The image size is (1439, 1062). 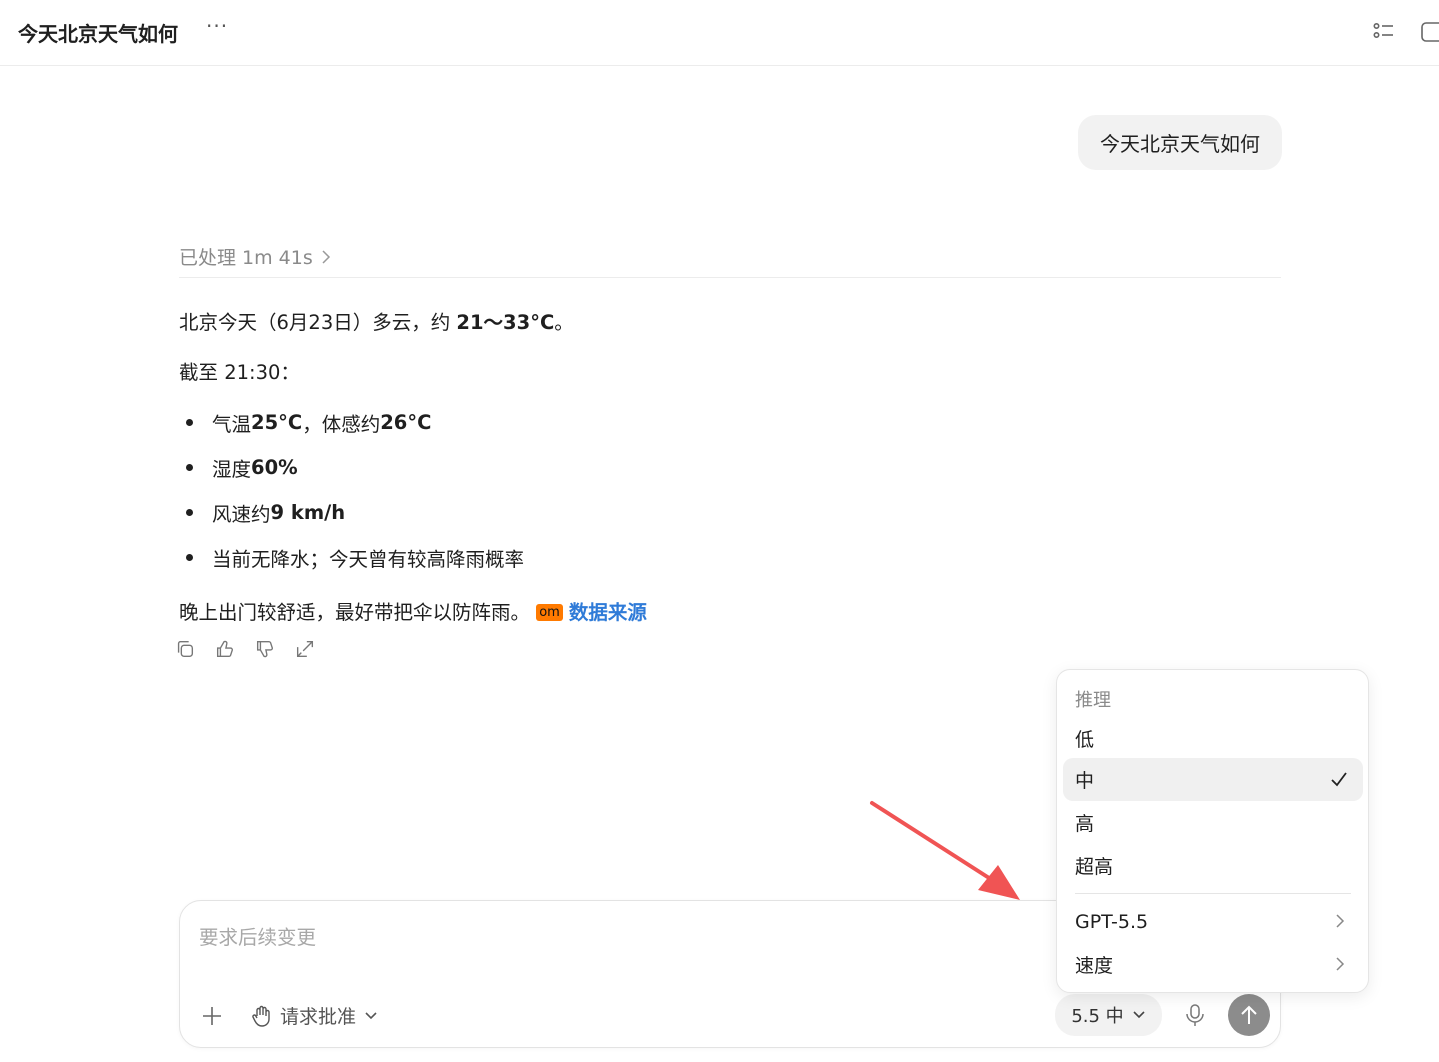 What do you see at coordinates (318, 1017) in the screenshot?
I see `approve-label: 请求批准` at bounding box center [318, 1017].